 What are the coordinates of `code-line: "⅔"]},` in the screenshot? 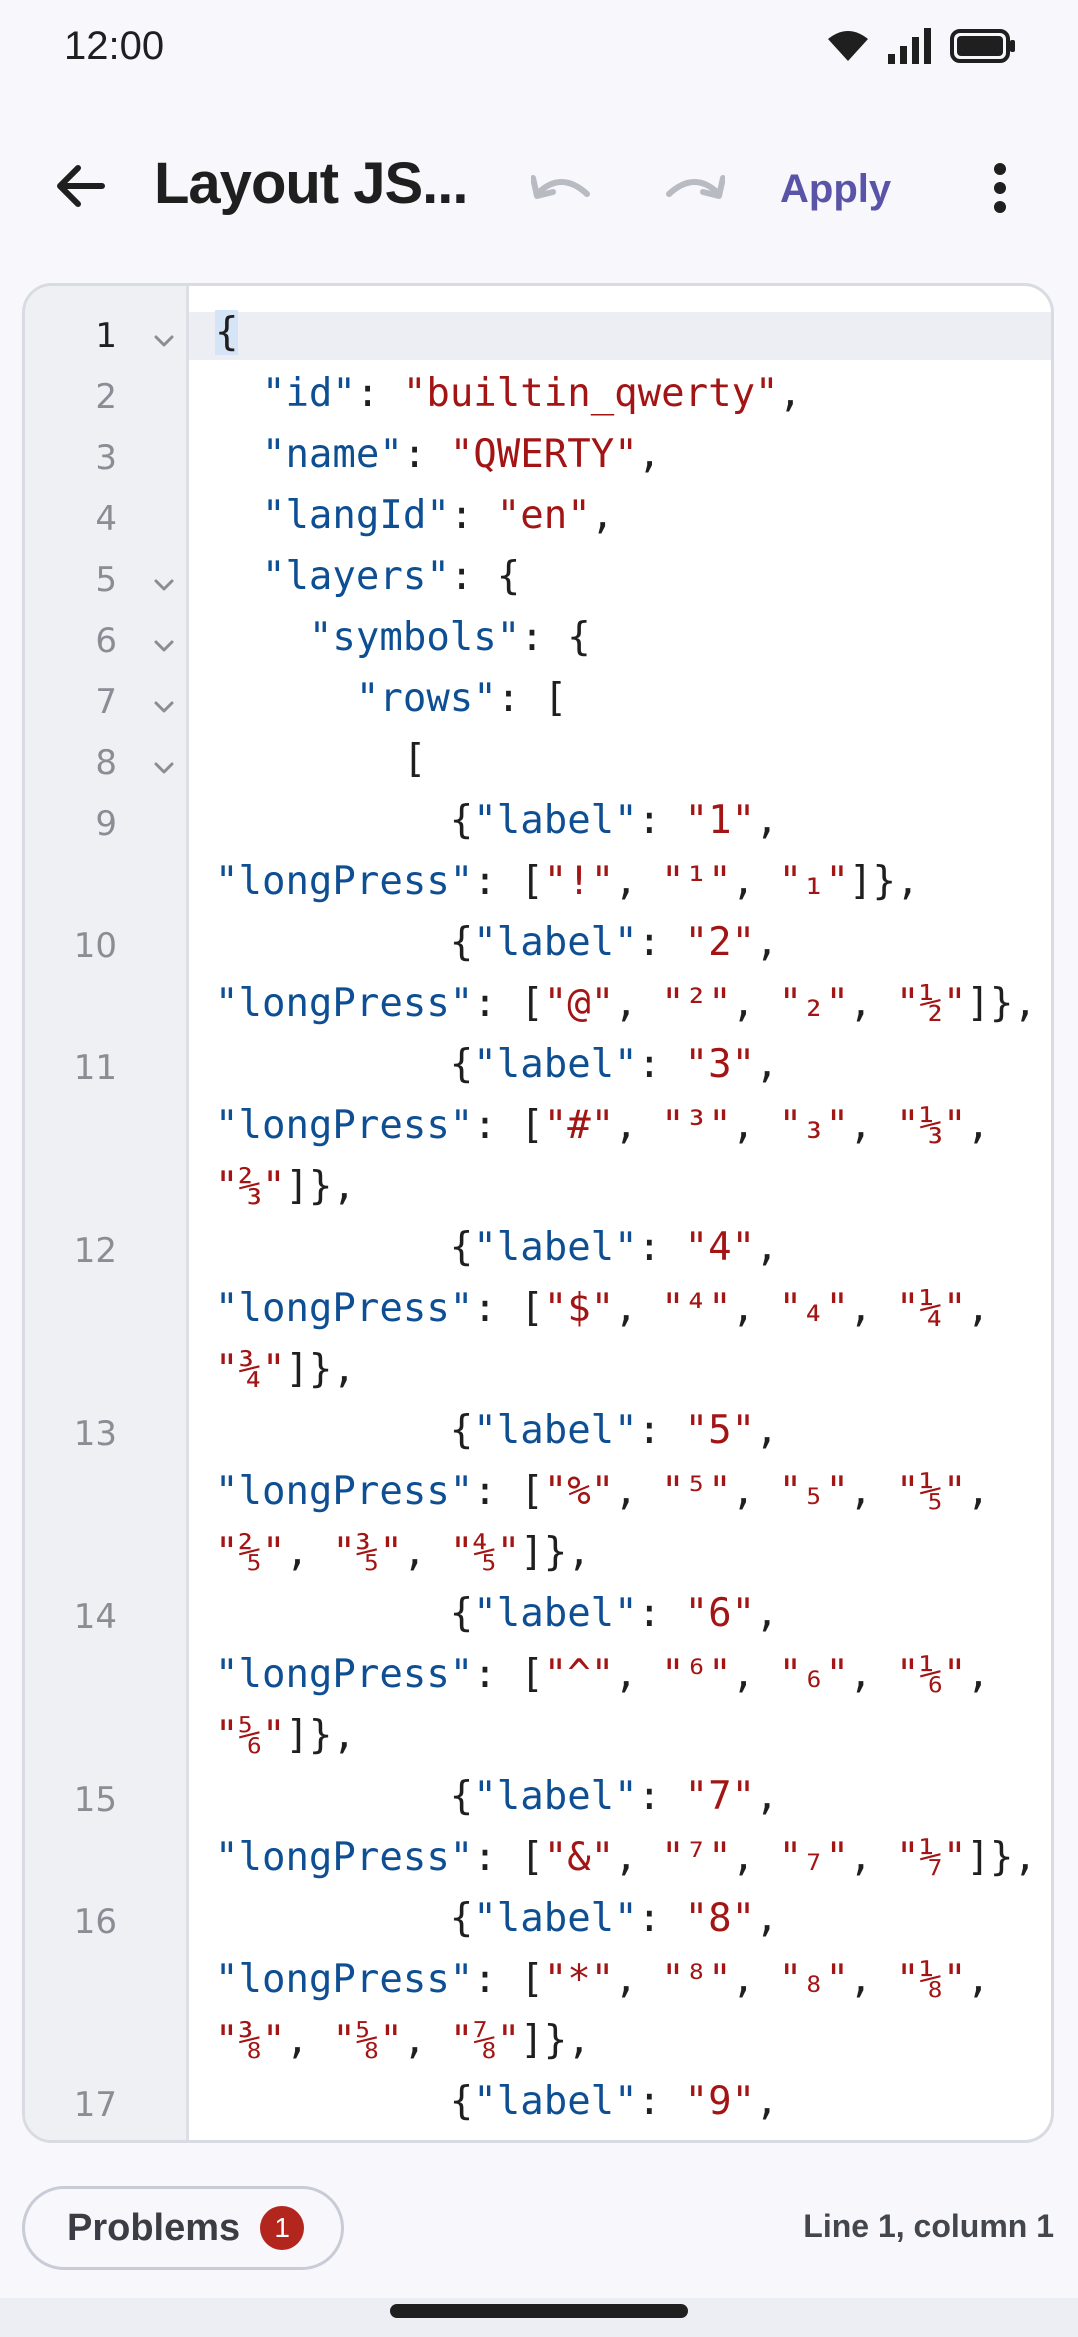 It's located at (285, 1186).